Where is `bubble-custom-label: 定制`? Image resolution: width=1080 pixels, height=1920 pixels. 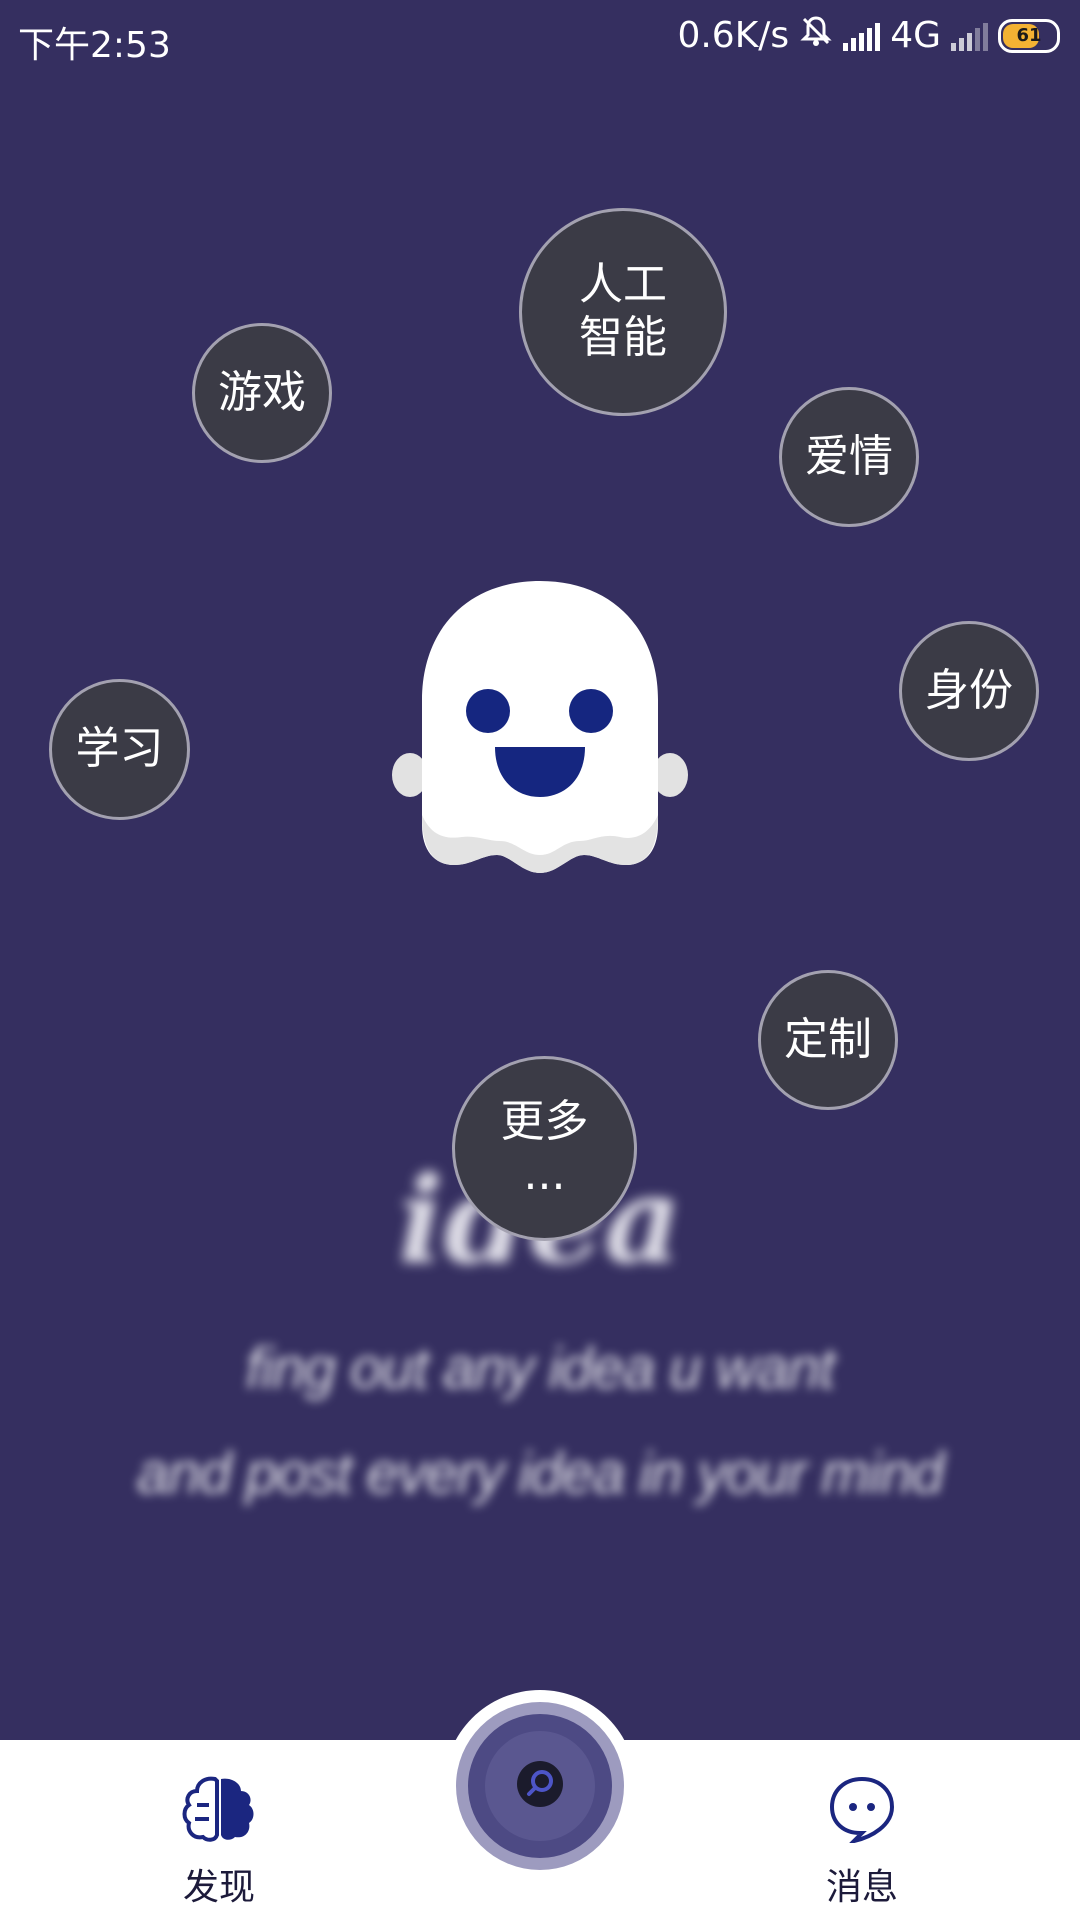
bubble-custom-label: 定制 is located at coordinates (828, 1039).